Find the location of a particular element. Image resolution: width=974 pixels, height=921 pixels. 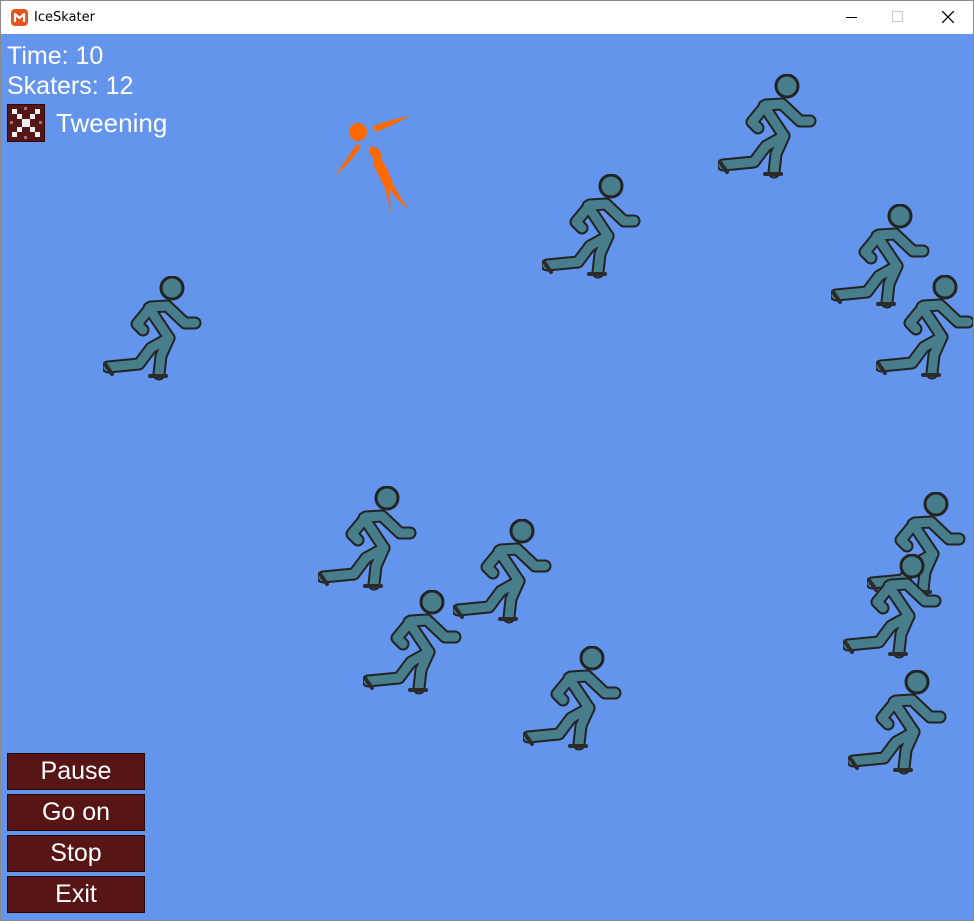

maximize-icon is located at coordinates (897, 16).